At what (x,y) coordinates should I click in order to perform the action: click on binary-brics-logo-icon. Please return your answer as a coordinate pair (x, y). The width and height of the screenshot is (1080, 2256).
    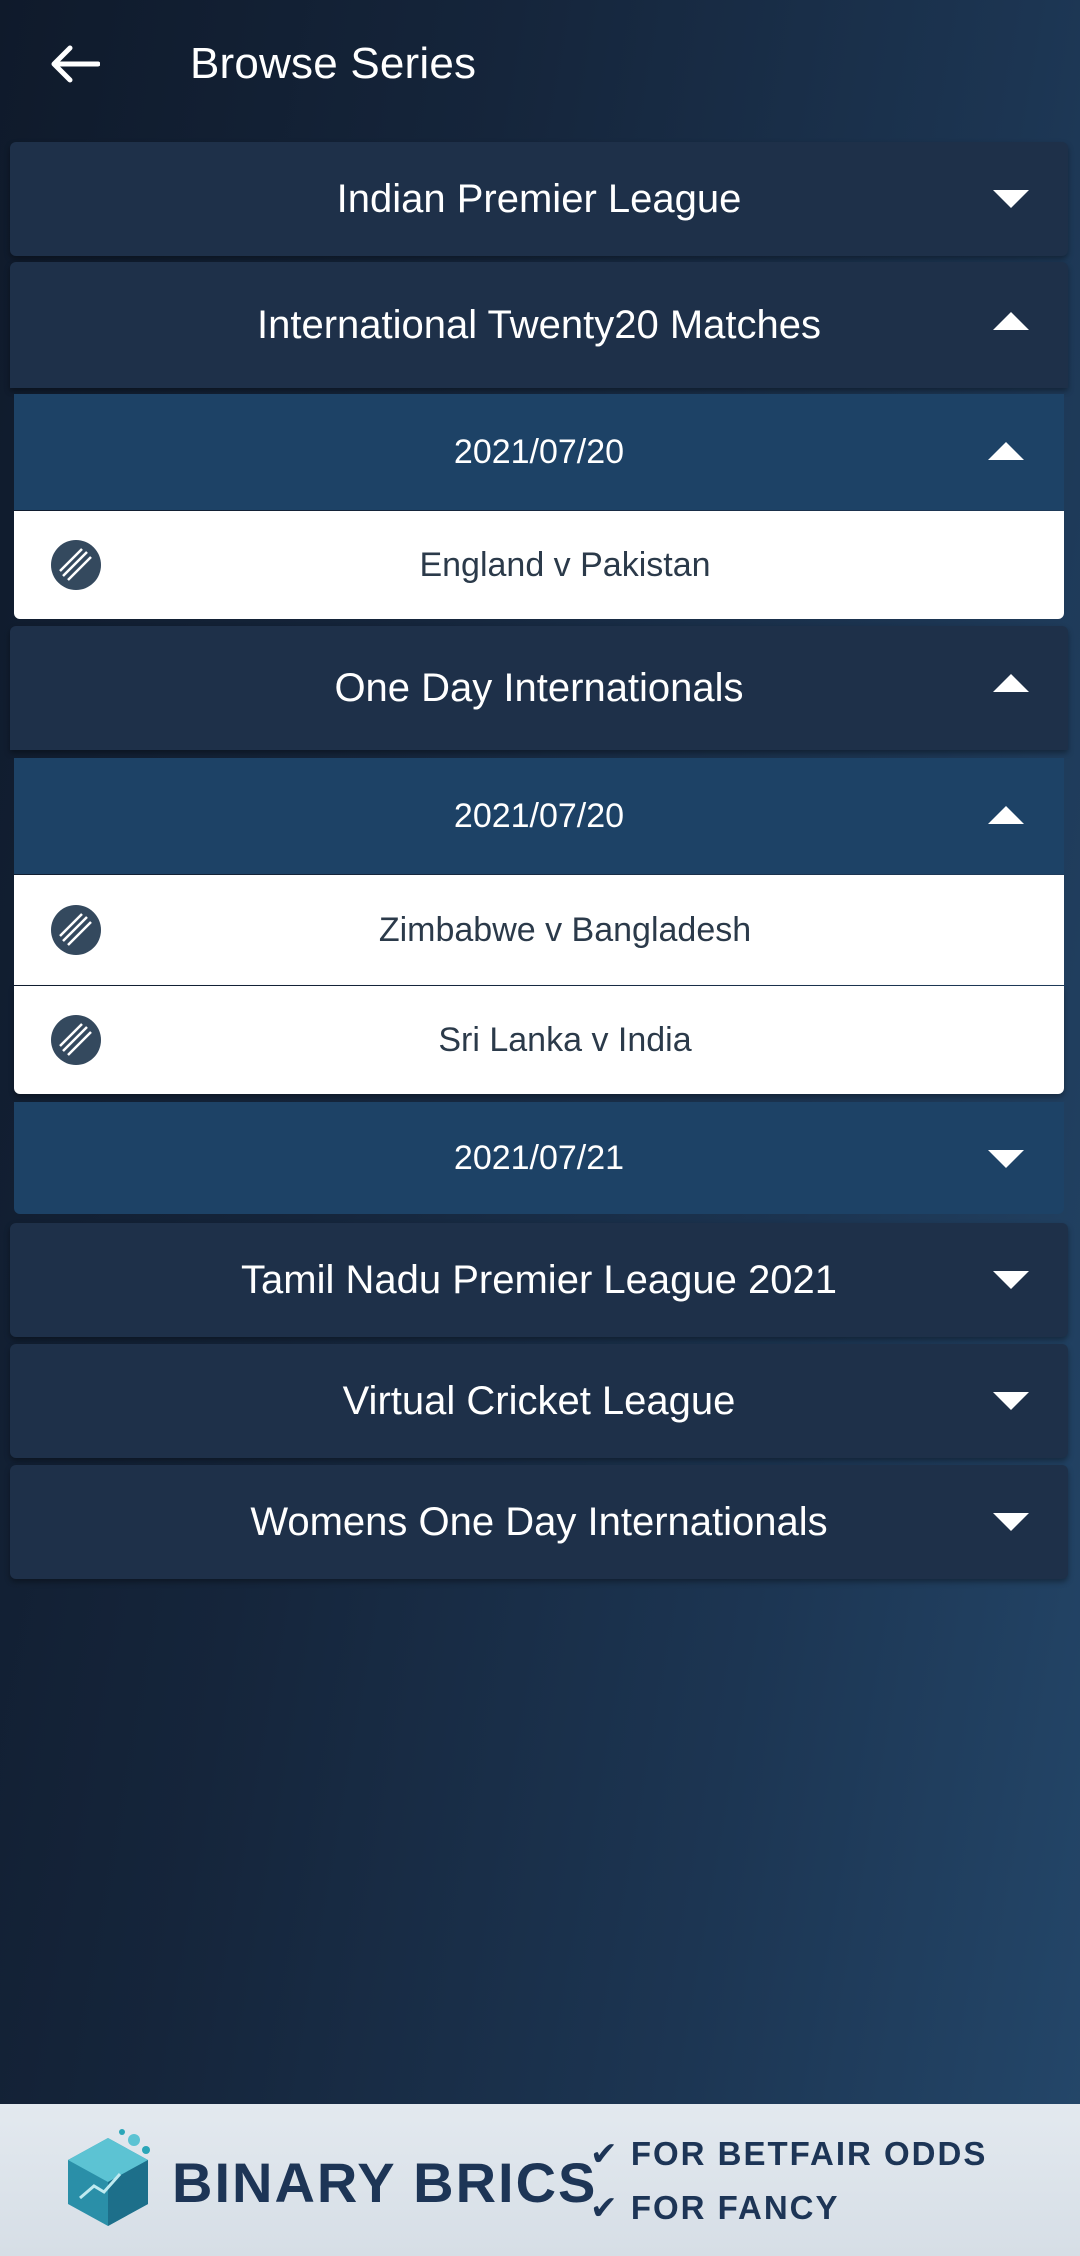
    Looking at the image, I should click on (109, 2177).